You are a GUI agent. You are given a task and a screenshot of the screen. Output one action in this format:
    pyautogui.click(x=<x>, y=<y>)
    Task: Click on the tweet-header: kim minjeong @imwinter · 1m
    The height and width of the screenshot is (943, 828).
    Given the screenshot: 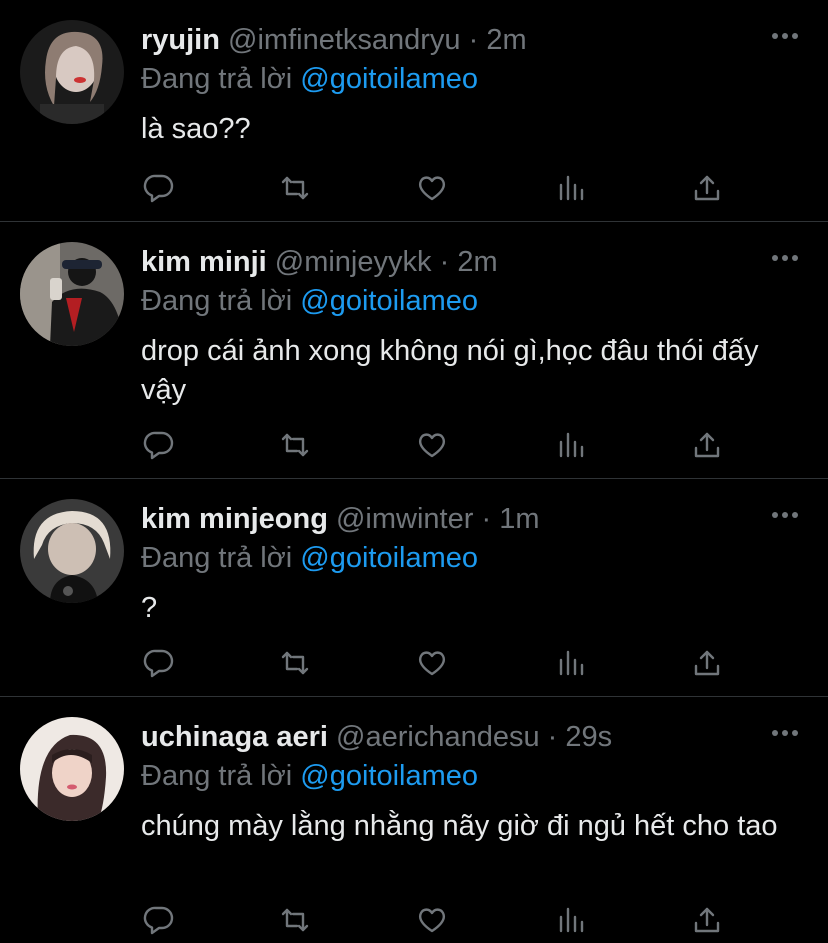 What is the action you would take?
    pyautogui.click(x=472, y=519)
    